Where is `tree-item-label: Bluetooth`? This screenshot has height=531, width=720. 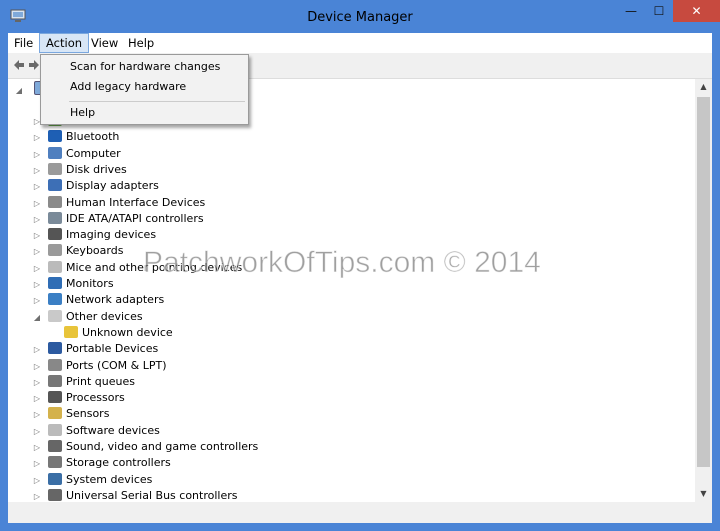
tree-item-label: Bluetooth is located at coordinates (93, 137).